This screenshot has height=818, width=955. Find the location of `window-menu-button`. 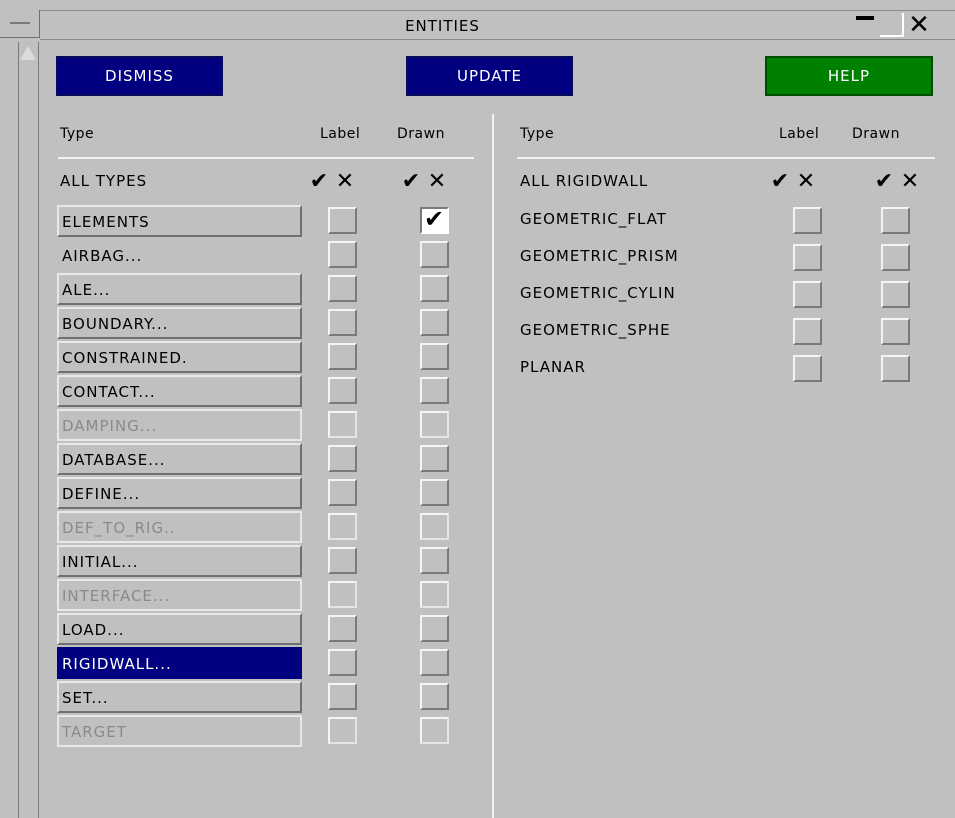

window-menu-button is located at coordinates (20, 24).